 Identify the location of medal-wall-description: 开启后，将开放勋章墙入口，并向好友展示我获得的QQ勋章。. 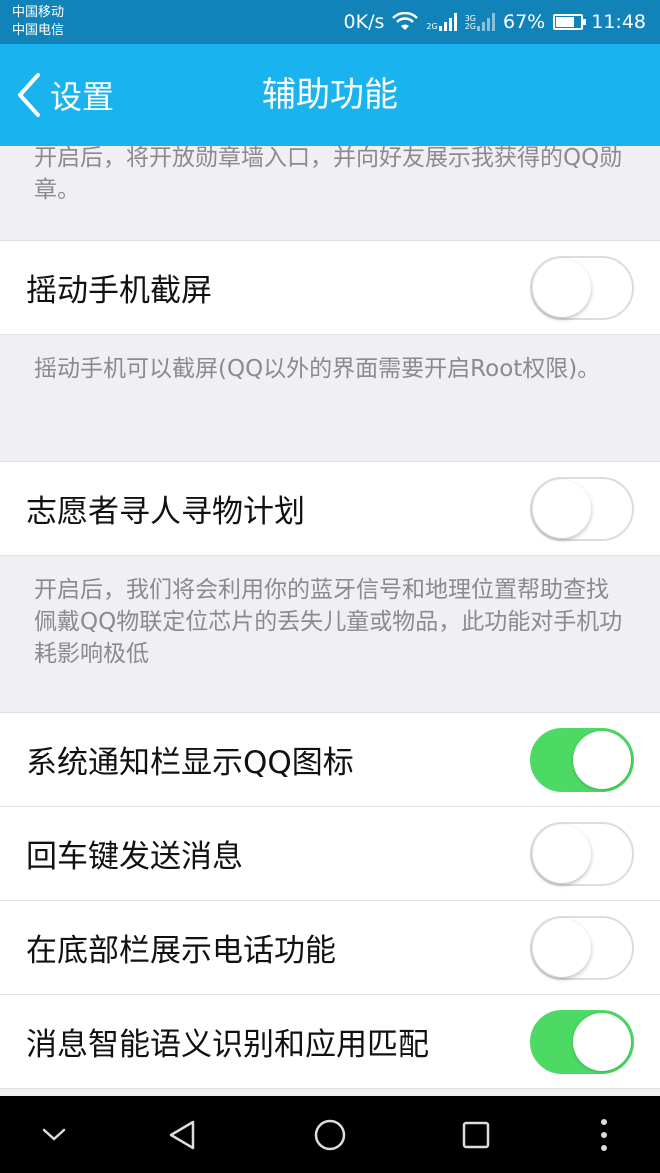
(330, 193).